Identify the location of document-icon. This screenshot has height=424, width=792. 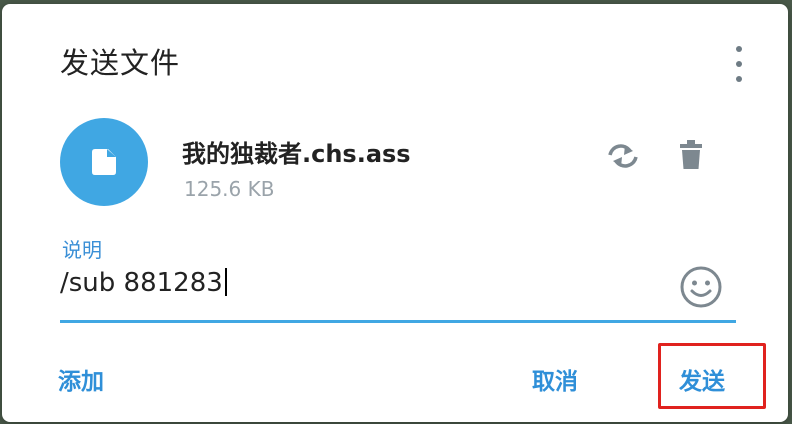
(104, 162).